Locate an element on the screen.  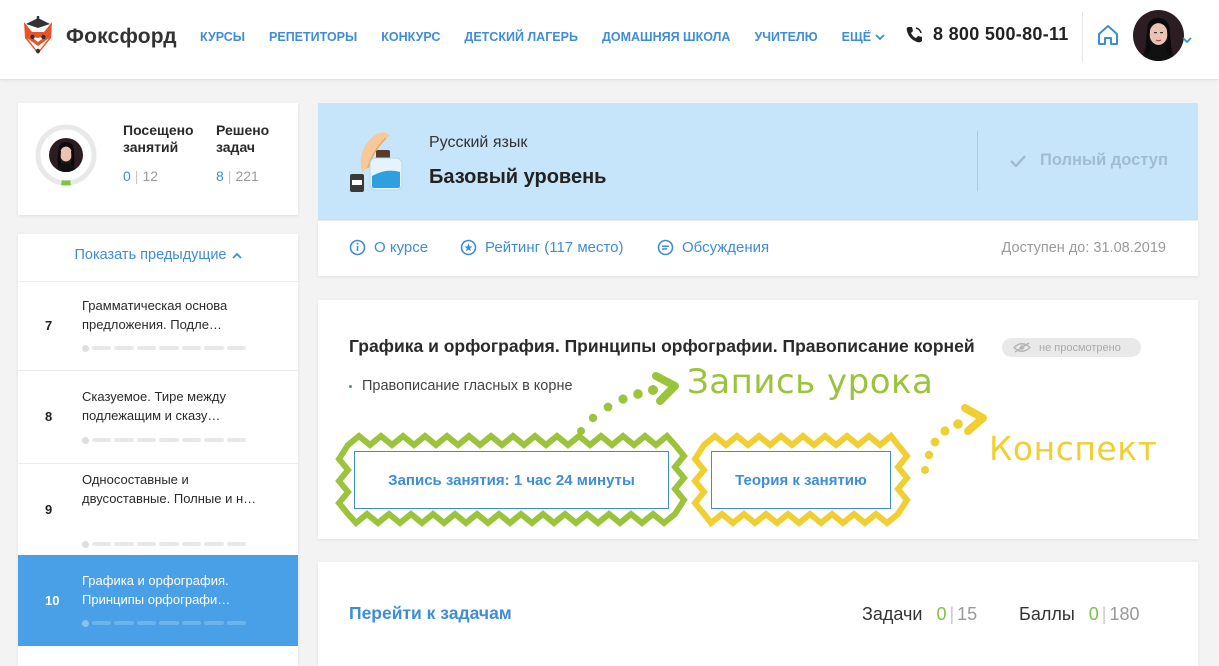
points-total: 180 is located at coordinates (1124, 614).